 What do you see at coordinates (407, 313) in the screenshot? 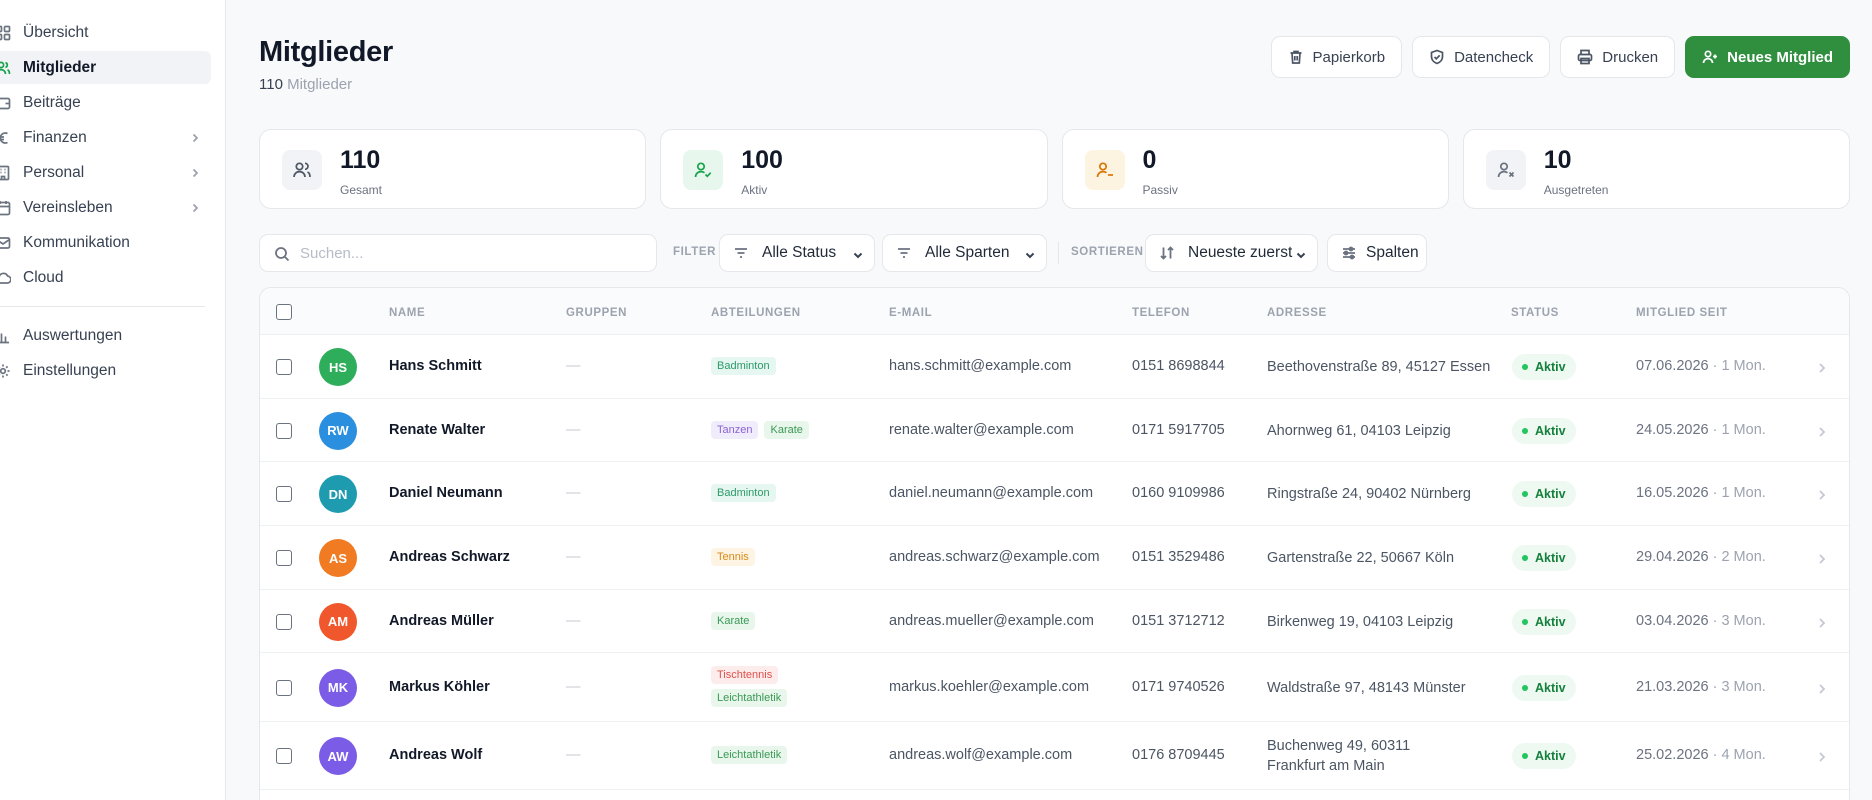
I see `column-header-name: NAME` at bounding box center [407, 313].